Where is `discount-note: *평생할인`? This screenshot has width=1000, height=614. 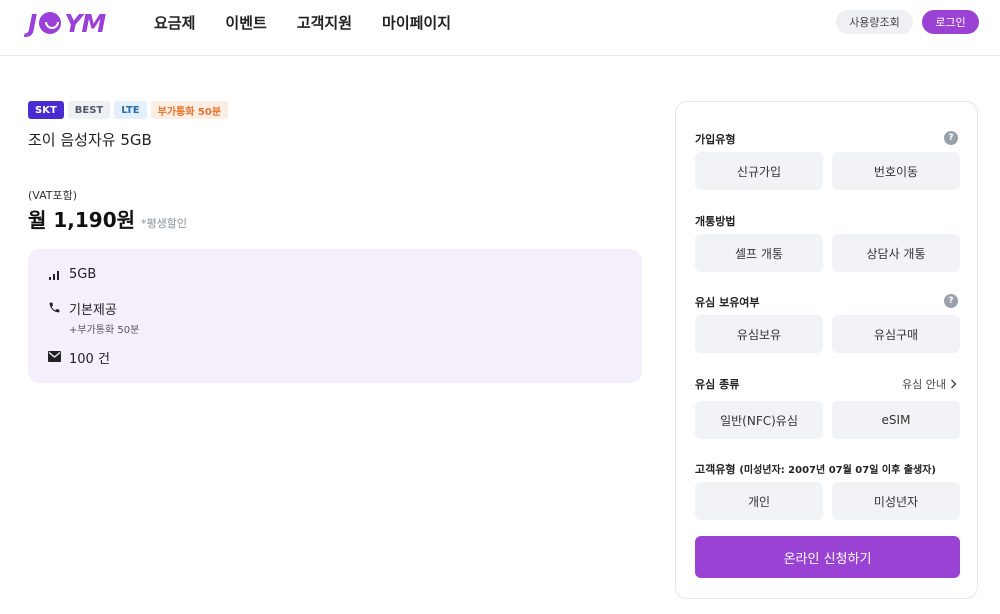 discount-note: *평생할인 is located at coordinates (164, 223).